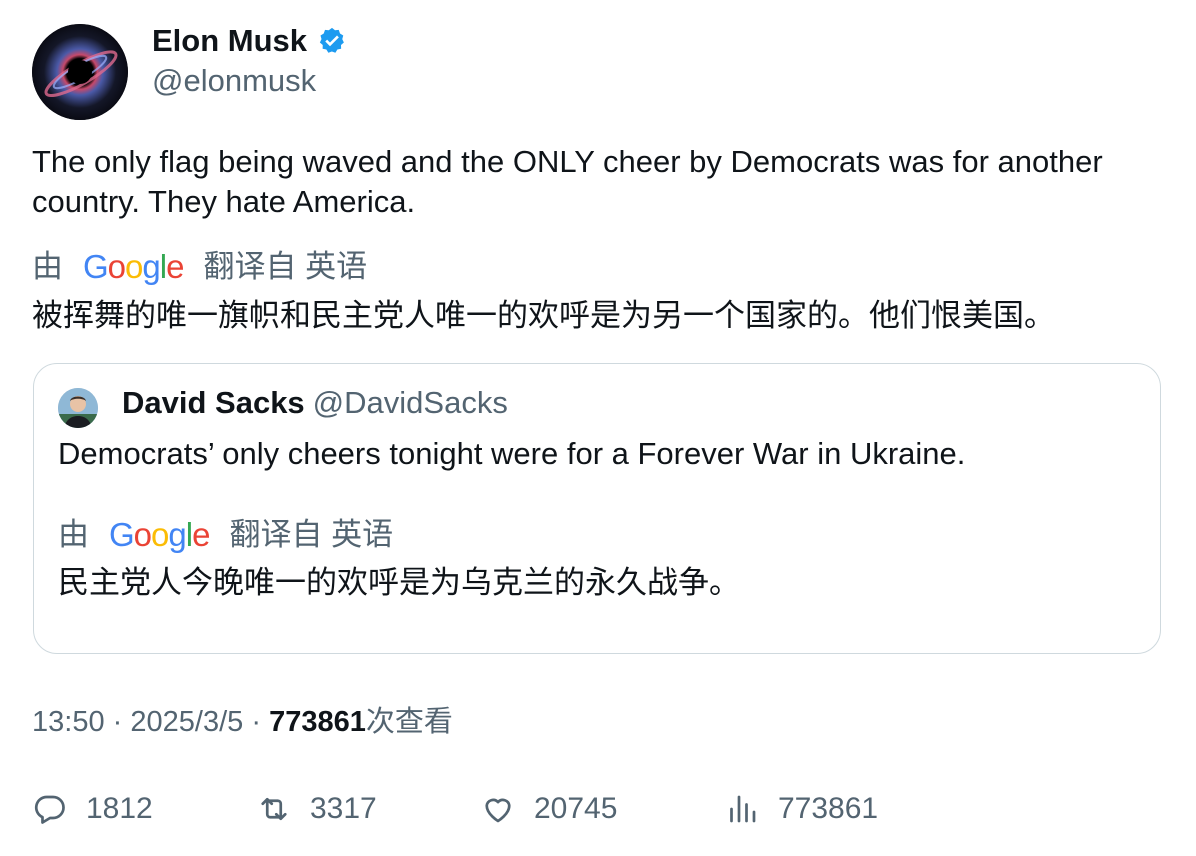 The image size is (1196, 856). What do you see at coordinates (343, 808) in the screenshot?
I see `retweet-count: 3317` at bounding box center [343, 808].